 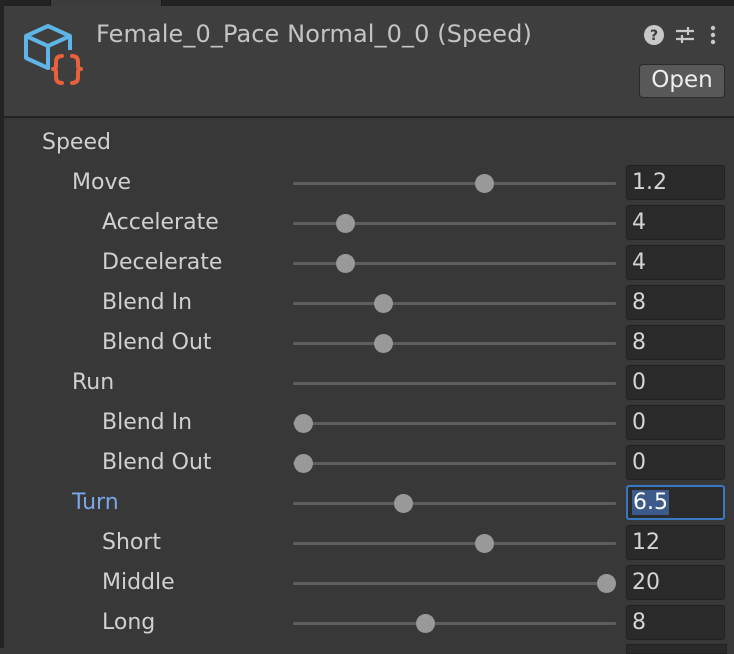 I want to click on property-row: Blend Out 8, so click(x=367, y=343).